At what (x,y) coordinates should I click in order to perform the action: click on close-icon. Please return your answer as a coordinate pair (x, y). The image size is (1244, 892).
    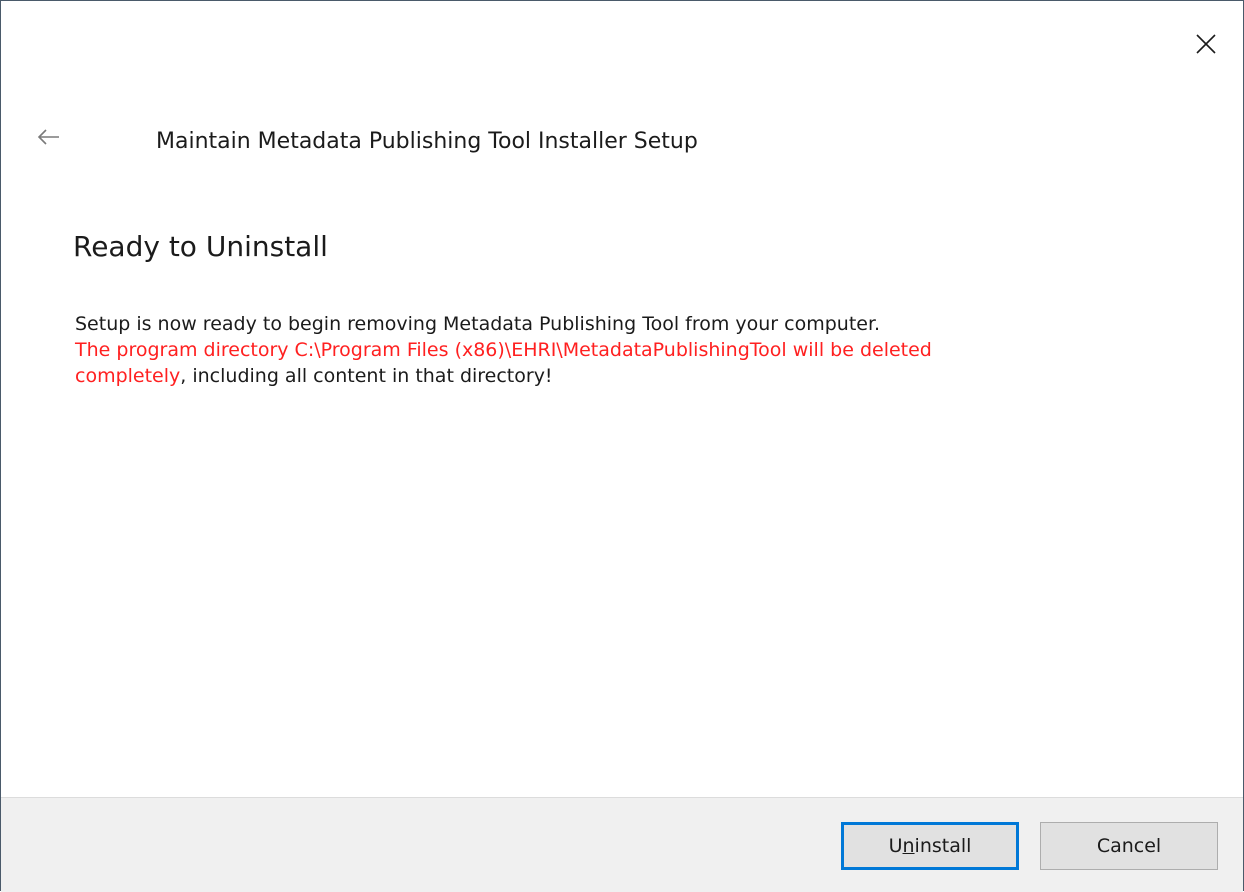
    Looking at the image, I should click on (1206, 46).